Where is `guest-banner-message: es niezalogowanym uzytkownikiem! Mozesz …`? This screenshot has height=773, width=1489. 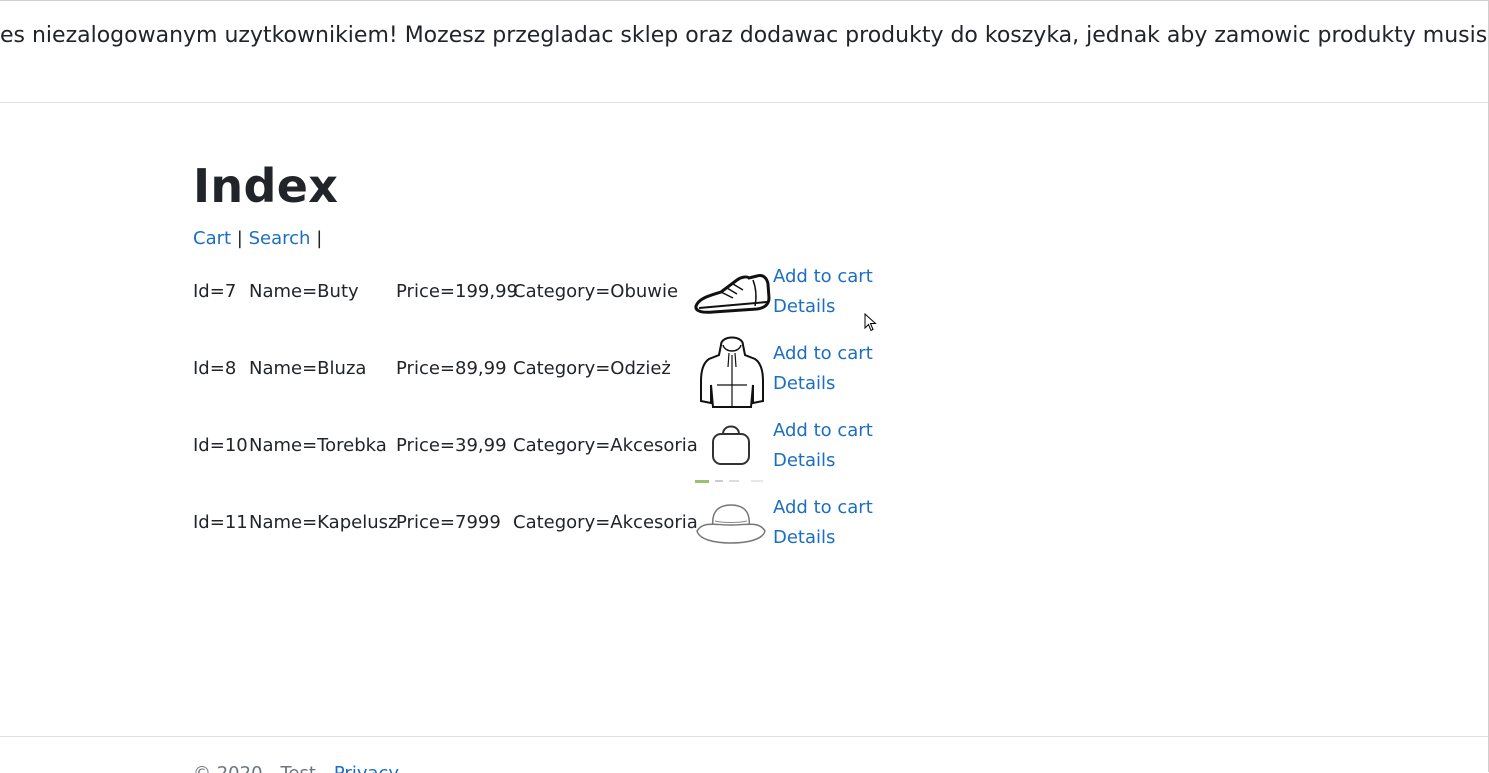
guest-banner-message: es niezalogowanym uzytkownikiem! Mozesz … is located at coordinates (744, 35).